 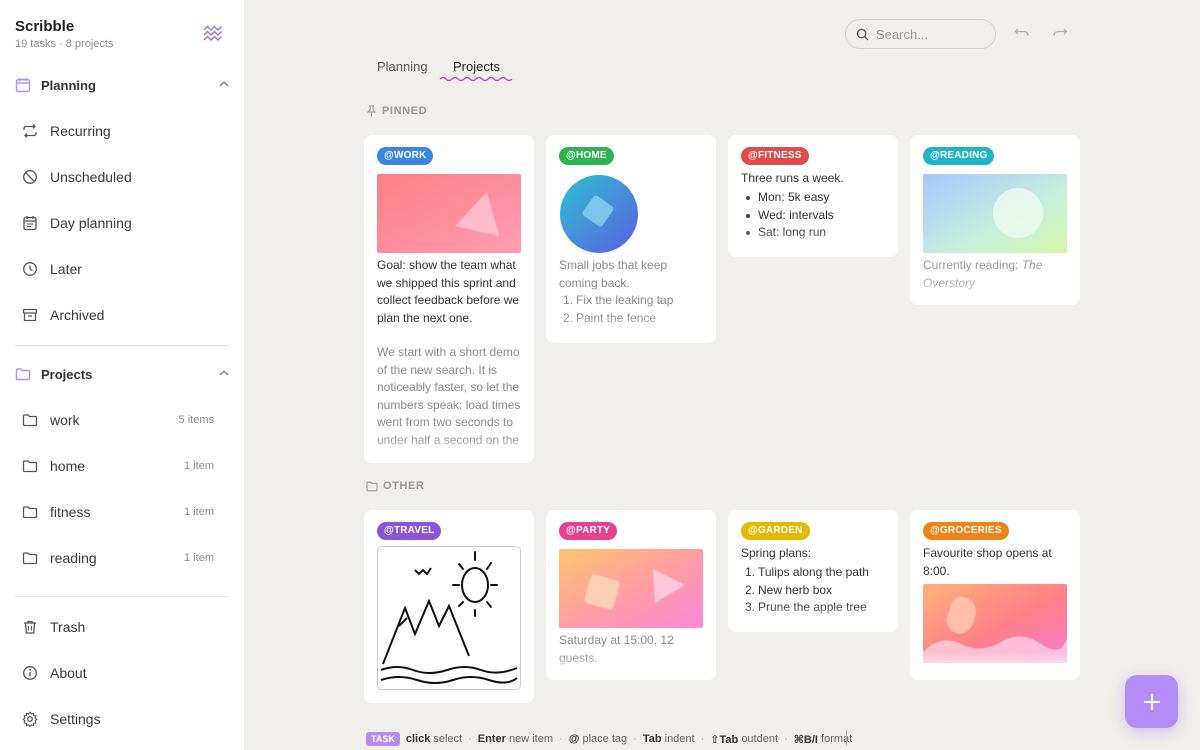 What do you see at coordinates (789, 589) in the screenshot?
I see `list-item: 2. New herb box` at bounding box center [789, 589].